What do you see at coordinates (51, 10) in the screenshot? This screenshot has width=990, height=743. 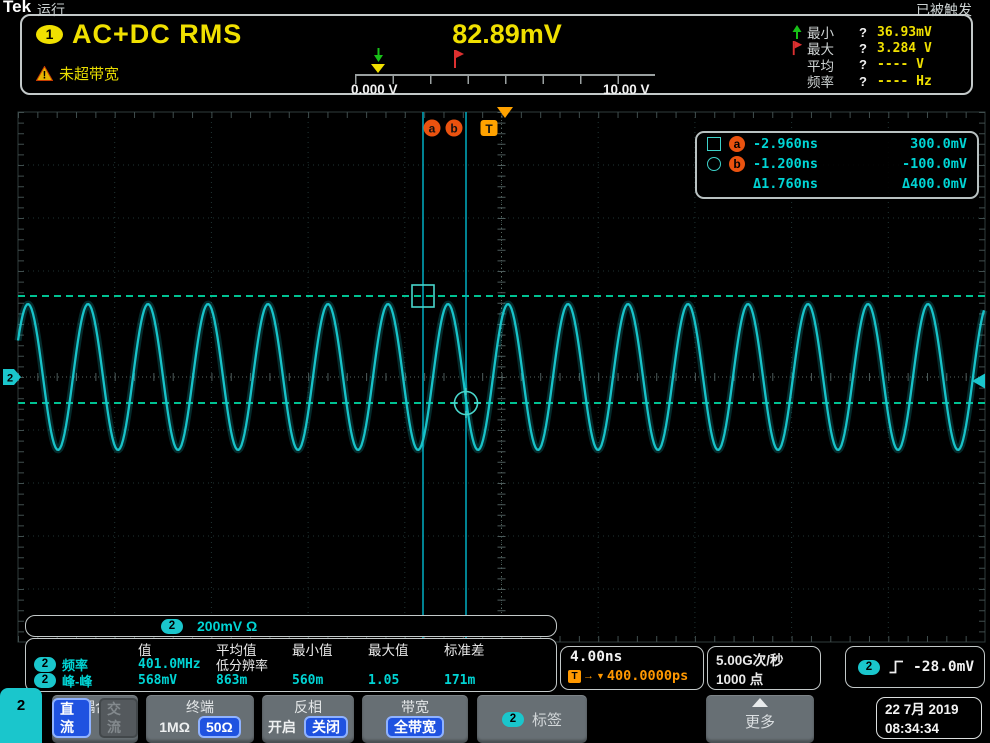 I see `acquisition-status: 运行` at bounding box center [51, 10].